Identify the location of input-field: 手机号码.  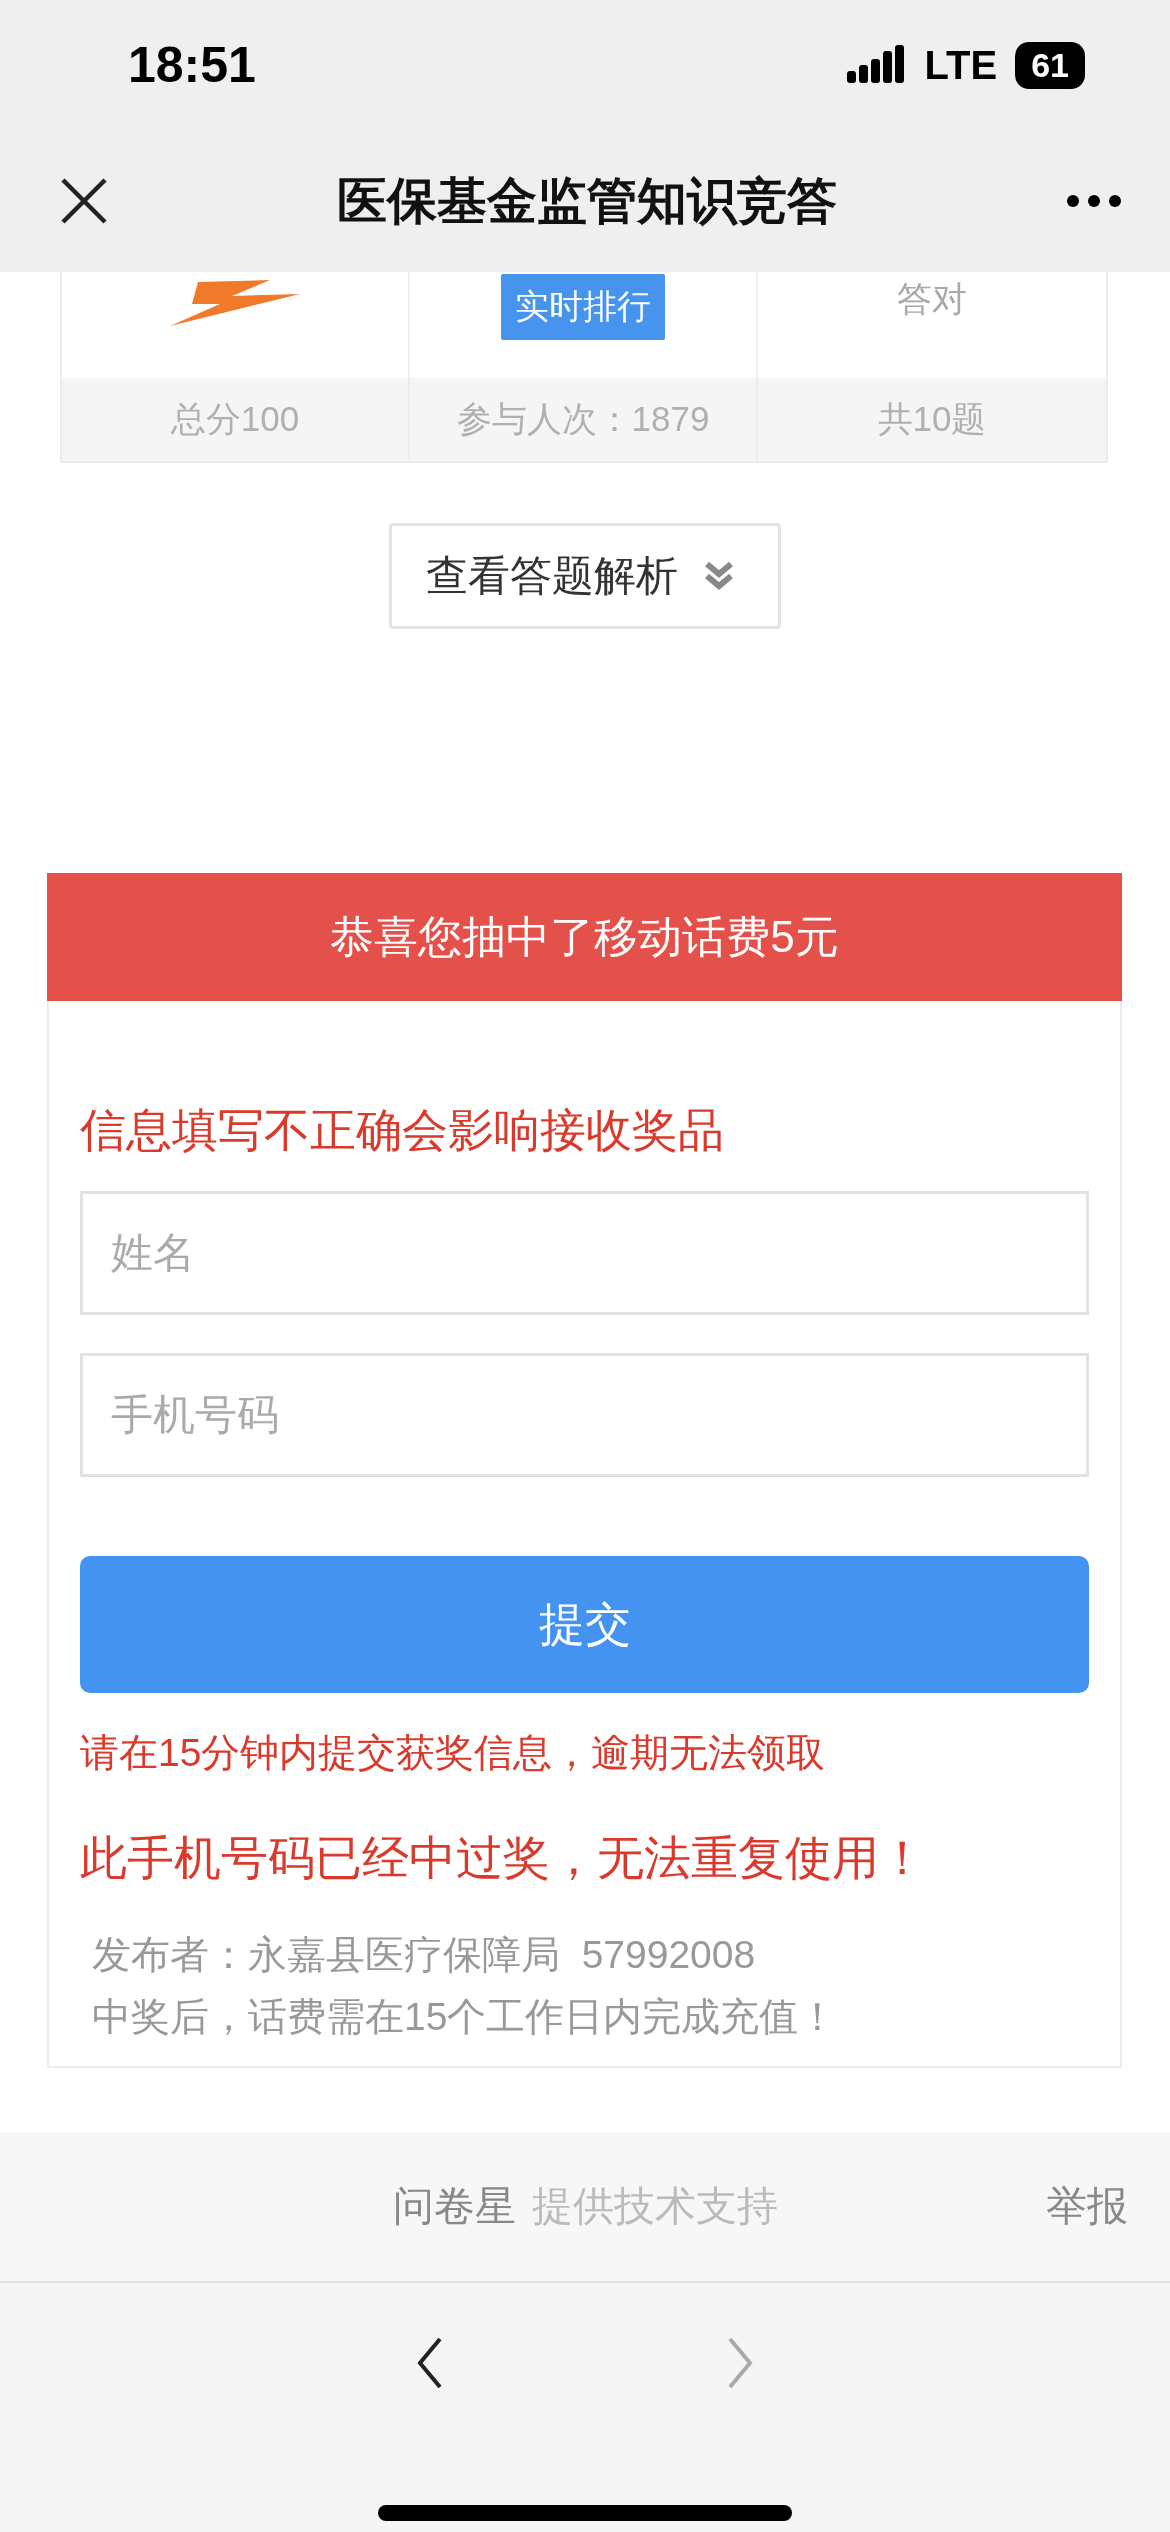
(584, 1415).